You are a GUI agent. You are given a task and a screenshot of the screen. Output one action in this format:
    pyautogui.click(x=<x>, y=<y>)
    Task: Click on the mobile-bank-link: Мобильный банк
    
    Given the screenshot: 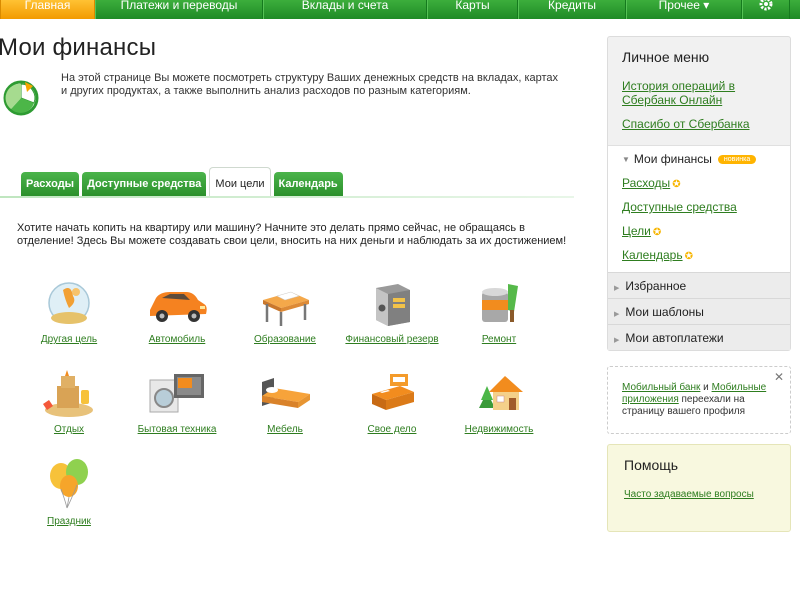 What is the action you would take?
    pyautogui.click(x=661, y=387)
    